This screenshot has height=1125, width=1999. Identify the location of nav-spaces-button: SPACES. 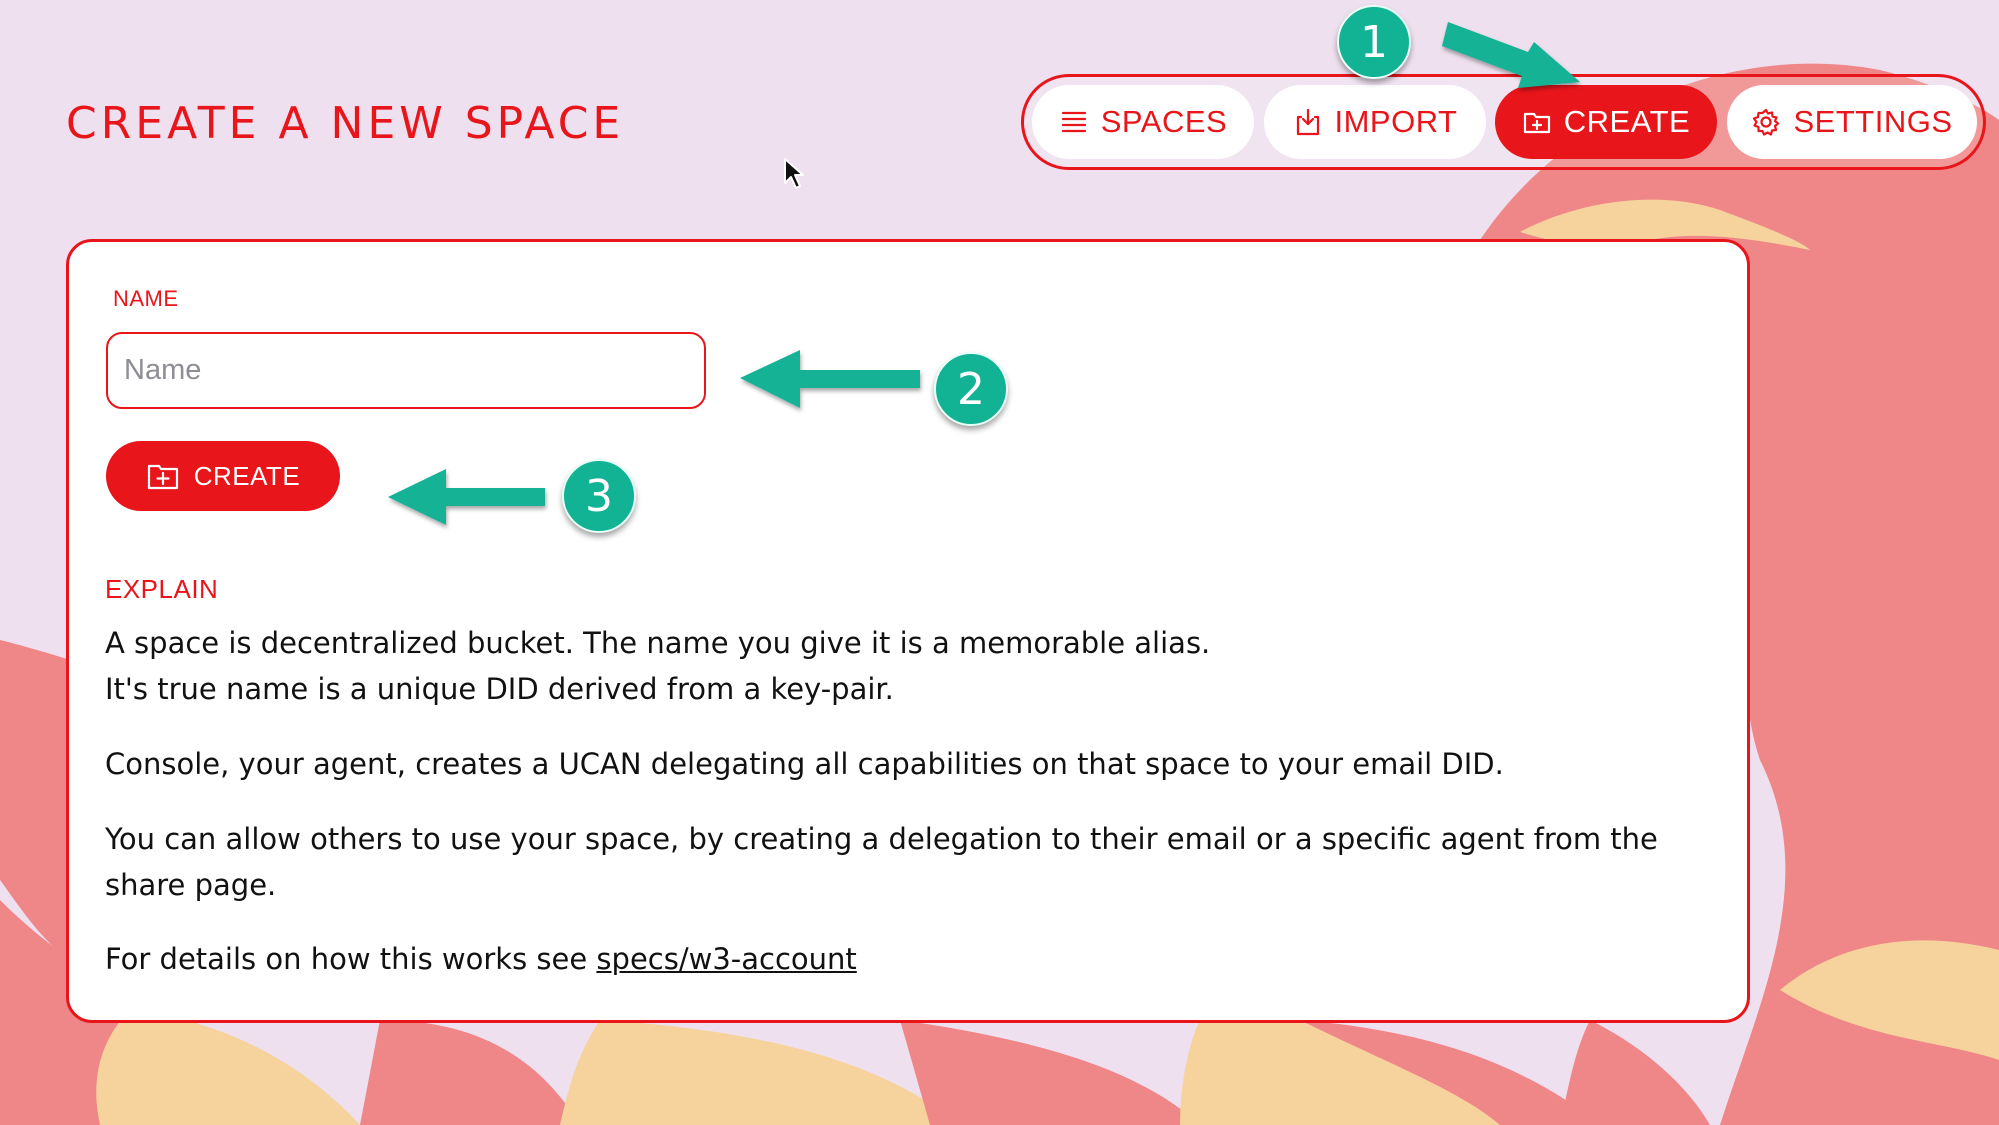
(1143, 122).